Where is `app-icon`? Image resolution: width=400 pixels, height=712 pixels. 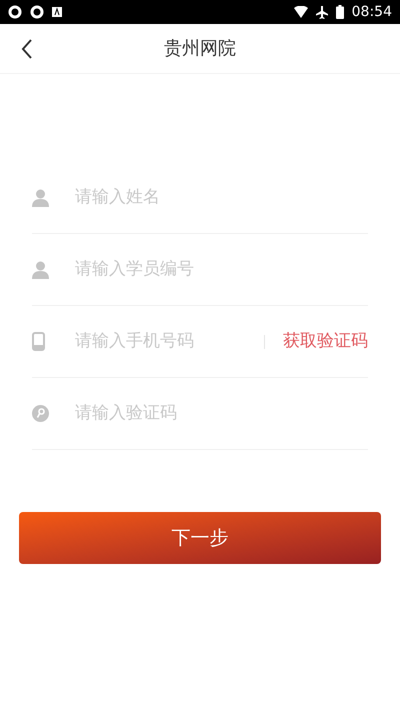 app-icon is located at coordinates (57, 12).